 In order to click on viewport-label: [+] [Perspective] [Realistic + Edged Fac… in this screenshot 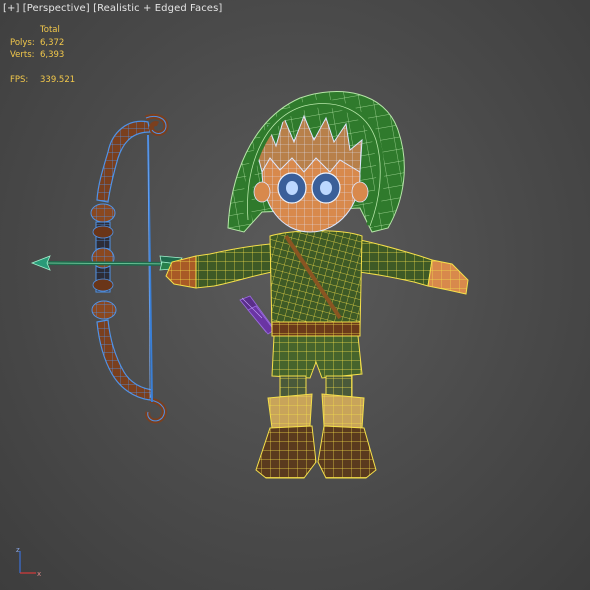, I will do `click(112, 8)`.